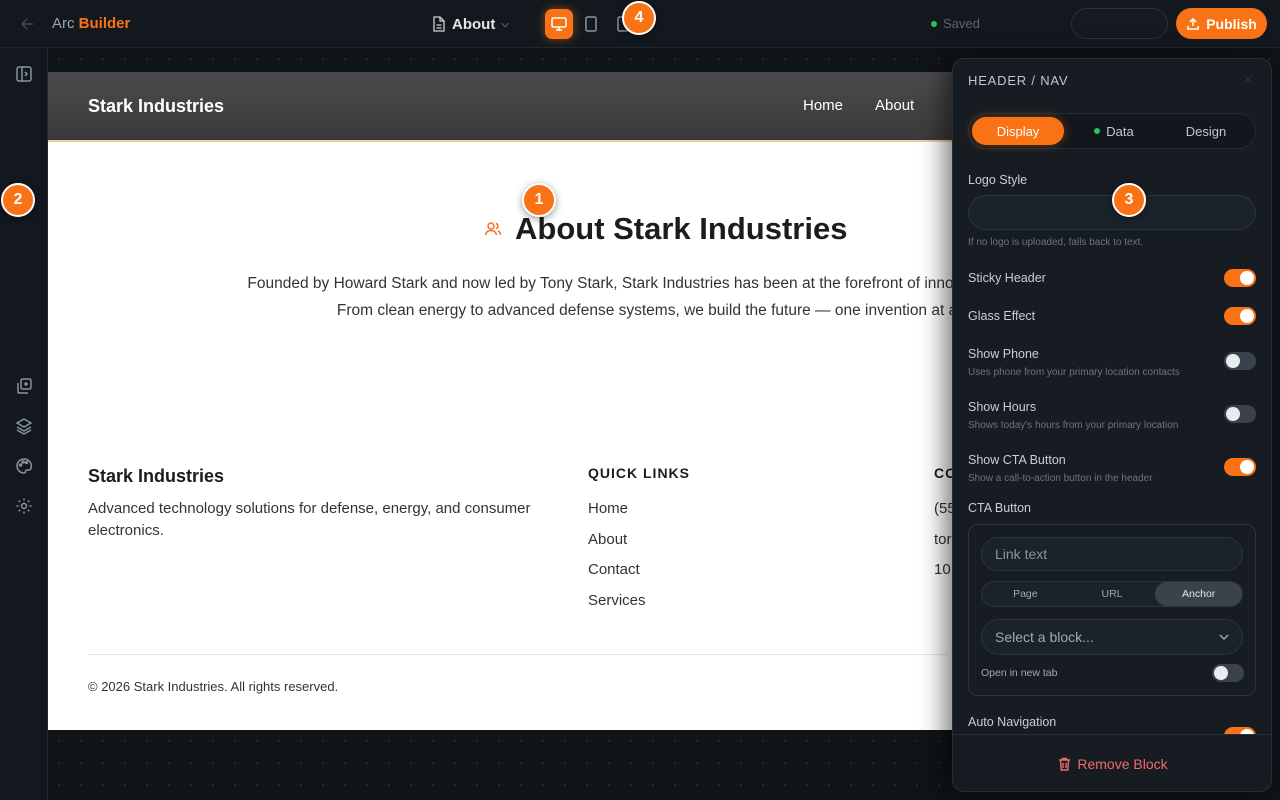  I want to click on cta-link-text-input: Link text, so click(1112, 554).